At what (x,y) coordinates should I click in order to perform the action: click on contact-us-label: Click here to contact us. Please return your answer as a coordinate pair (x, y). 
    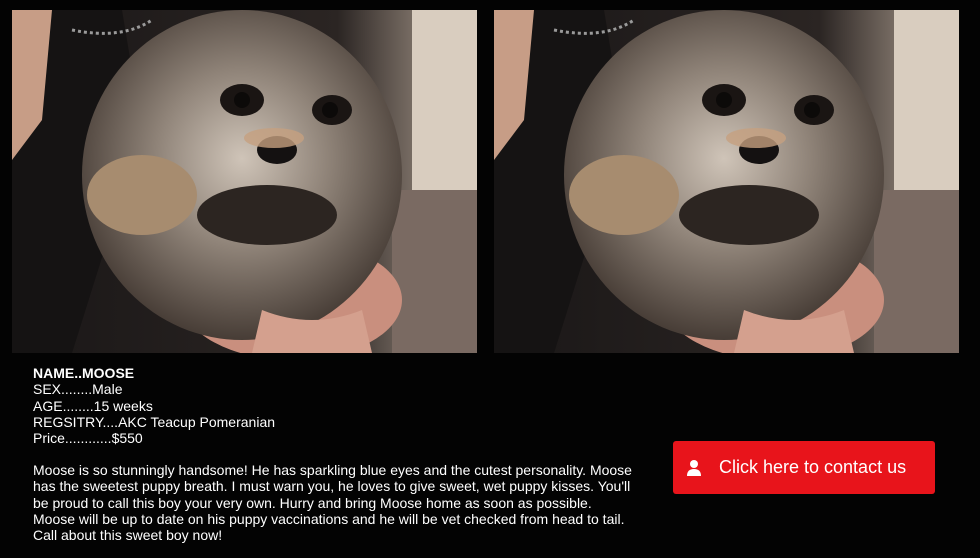
    Looking at the image, I should click on (813, 467).